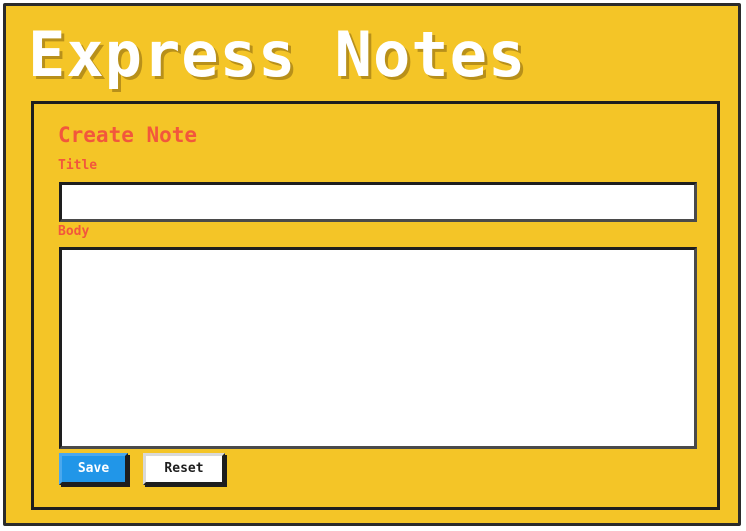  I want to click on body-label: Body, so click(74, 231).